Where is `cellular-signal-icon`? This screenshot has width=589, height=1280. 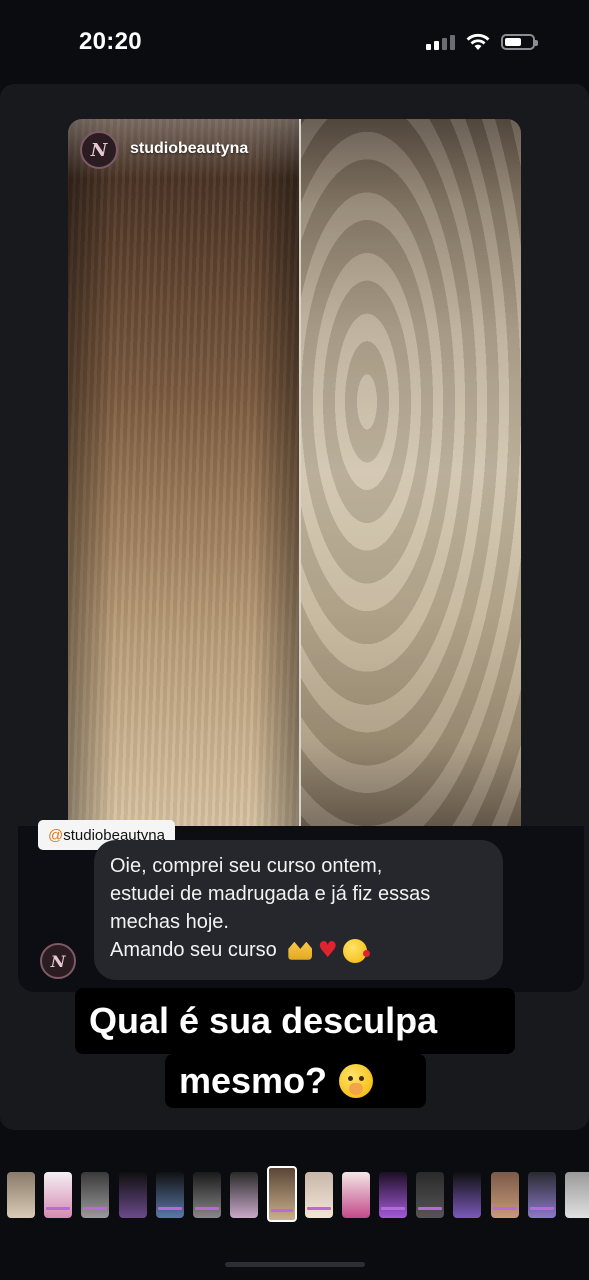 cellular-signal-icon is located at coordinates (440, 42).